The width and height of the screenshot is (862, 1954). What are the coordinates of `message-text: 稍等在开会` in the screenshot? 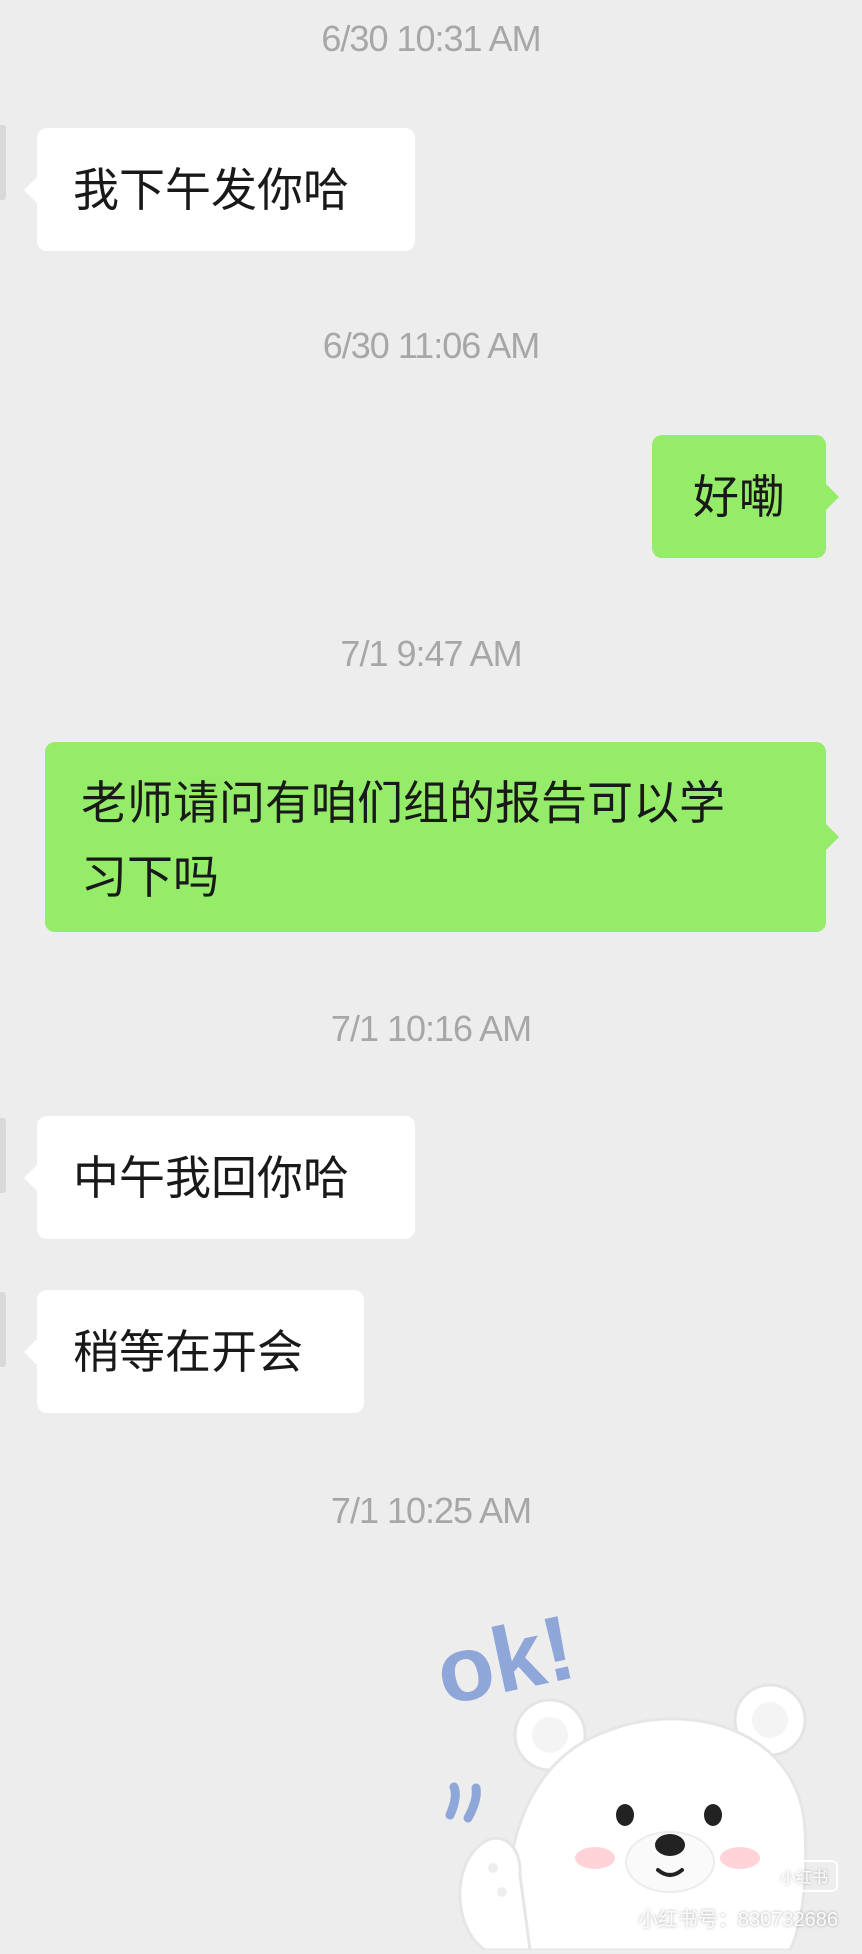 It's located at (188, 1351).